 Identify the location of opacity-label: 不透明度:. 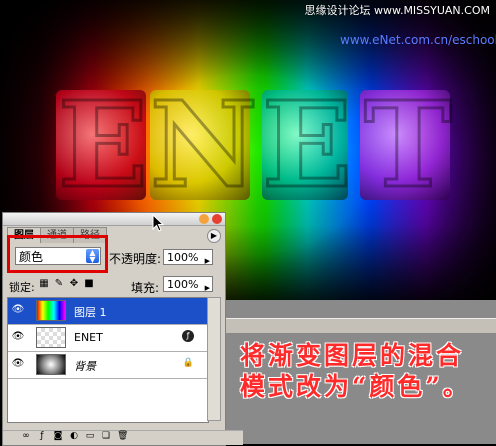
(135, 259).